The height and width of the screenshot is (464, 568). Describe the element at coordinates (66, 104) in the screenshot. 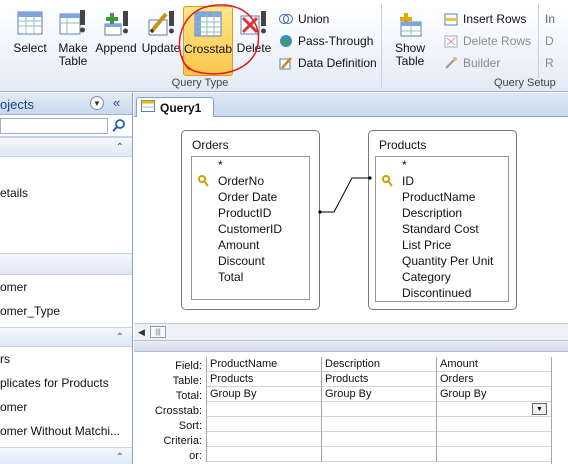

I see `nav-pane-header: ojects ▼ «` at that location.